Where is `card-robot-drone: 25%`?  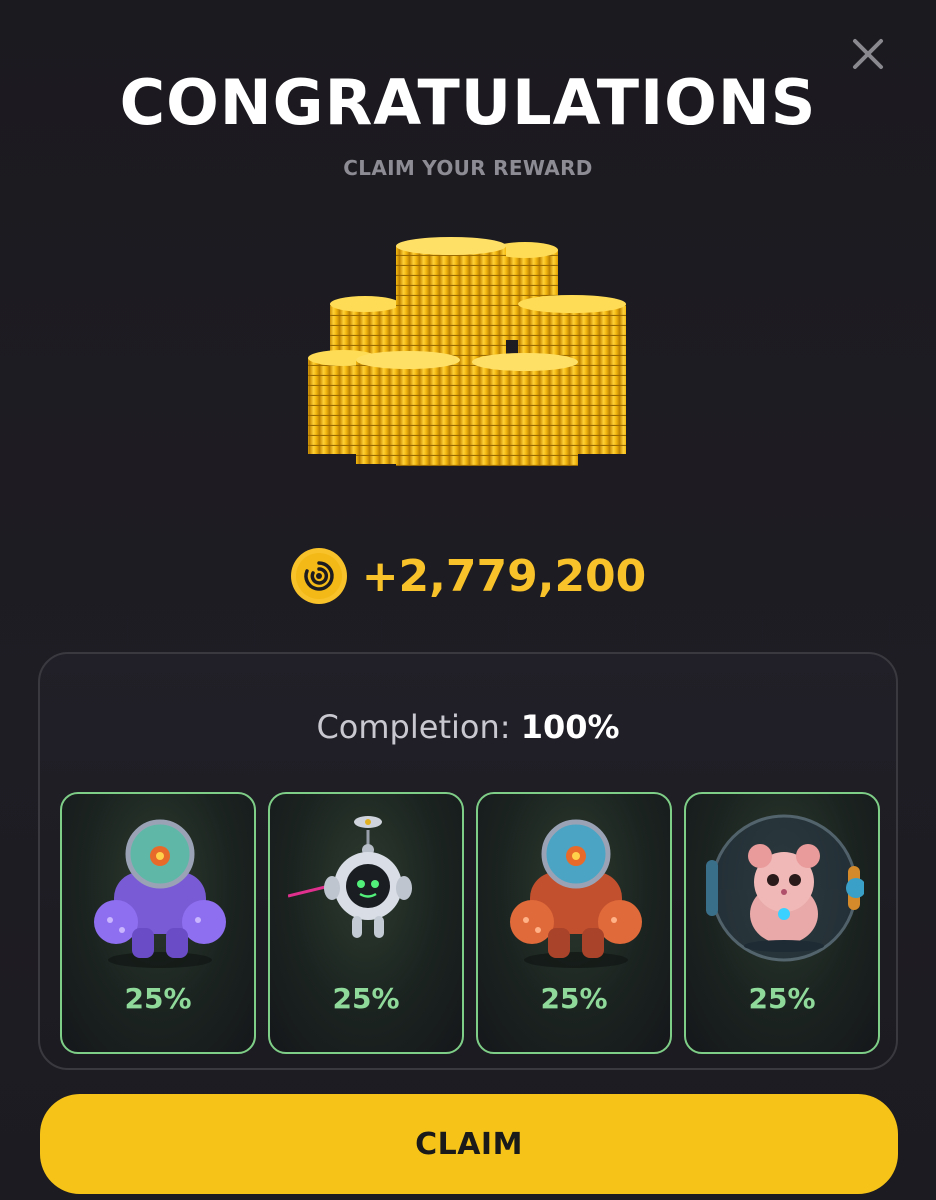 card-robot-drone: 25% is located at coordinates (366, 923).